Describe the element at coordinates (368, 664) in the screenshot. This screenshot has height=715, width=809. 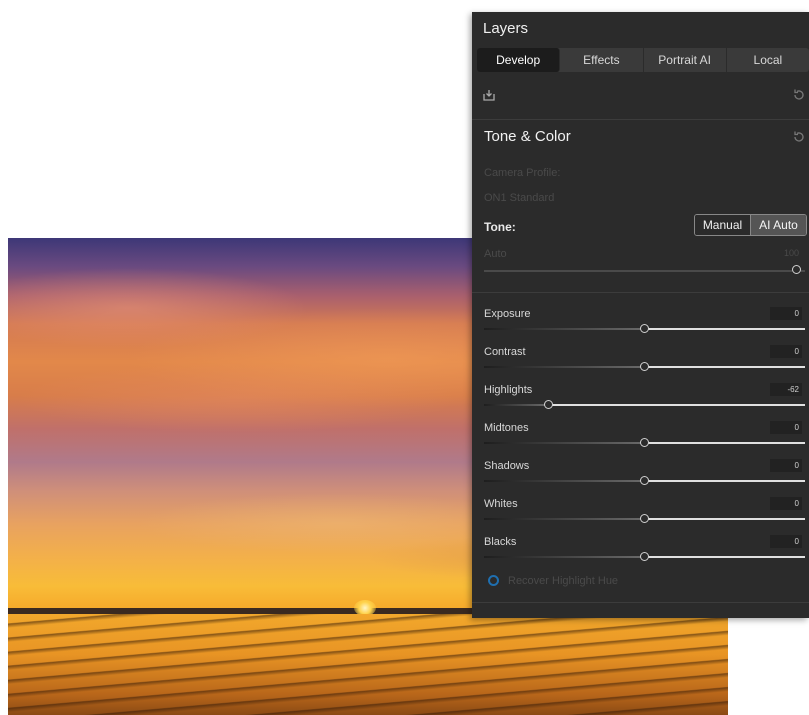
I see `water-reflection` at that location.